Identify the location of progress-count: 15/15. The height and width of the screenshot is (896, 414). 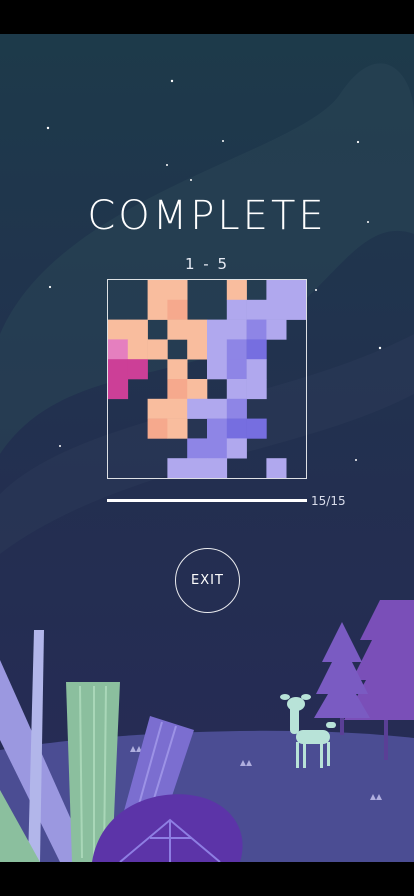
(328, 501).